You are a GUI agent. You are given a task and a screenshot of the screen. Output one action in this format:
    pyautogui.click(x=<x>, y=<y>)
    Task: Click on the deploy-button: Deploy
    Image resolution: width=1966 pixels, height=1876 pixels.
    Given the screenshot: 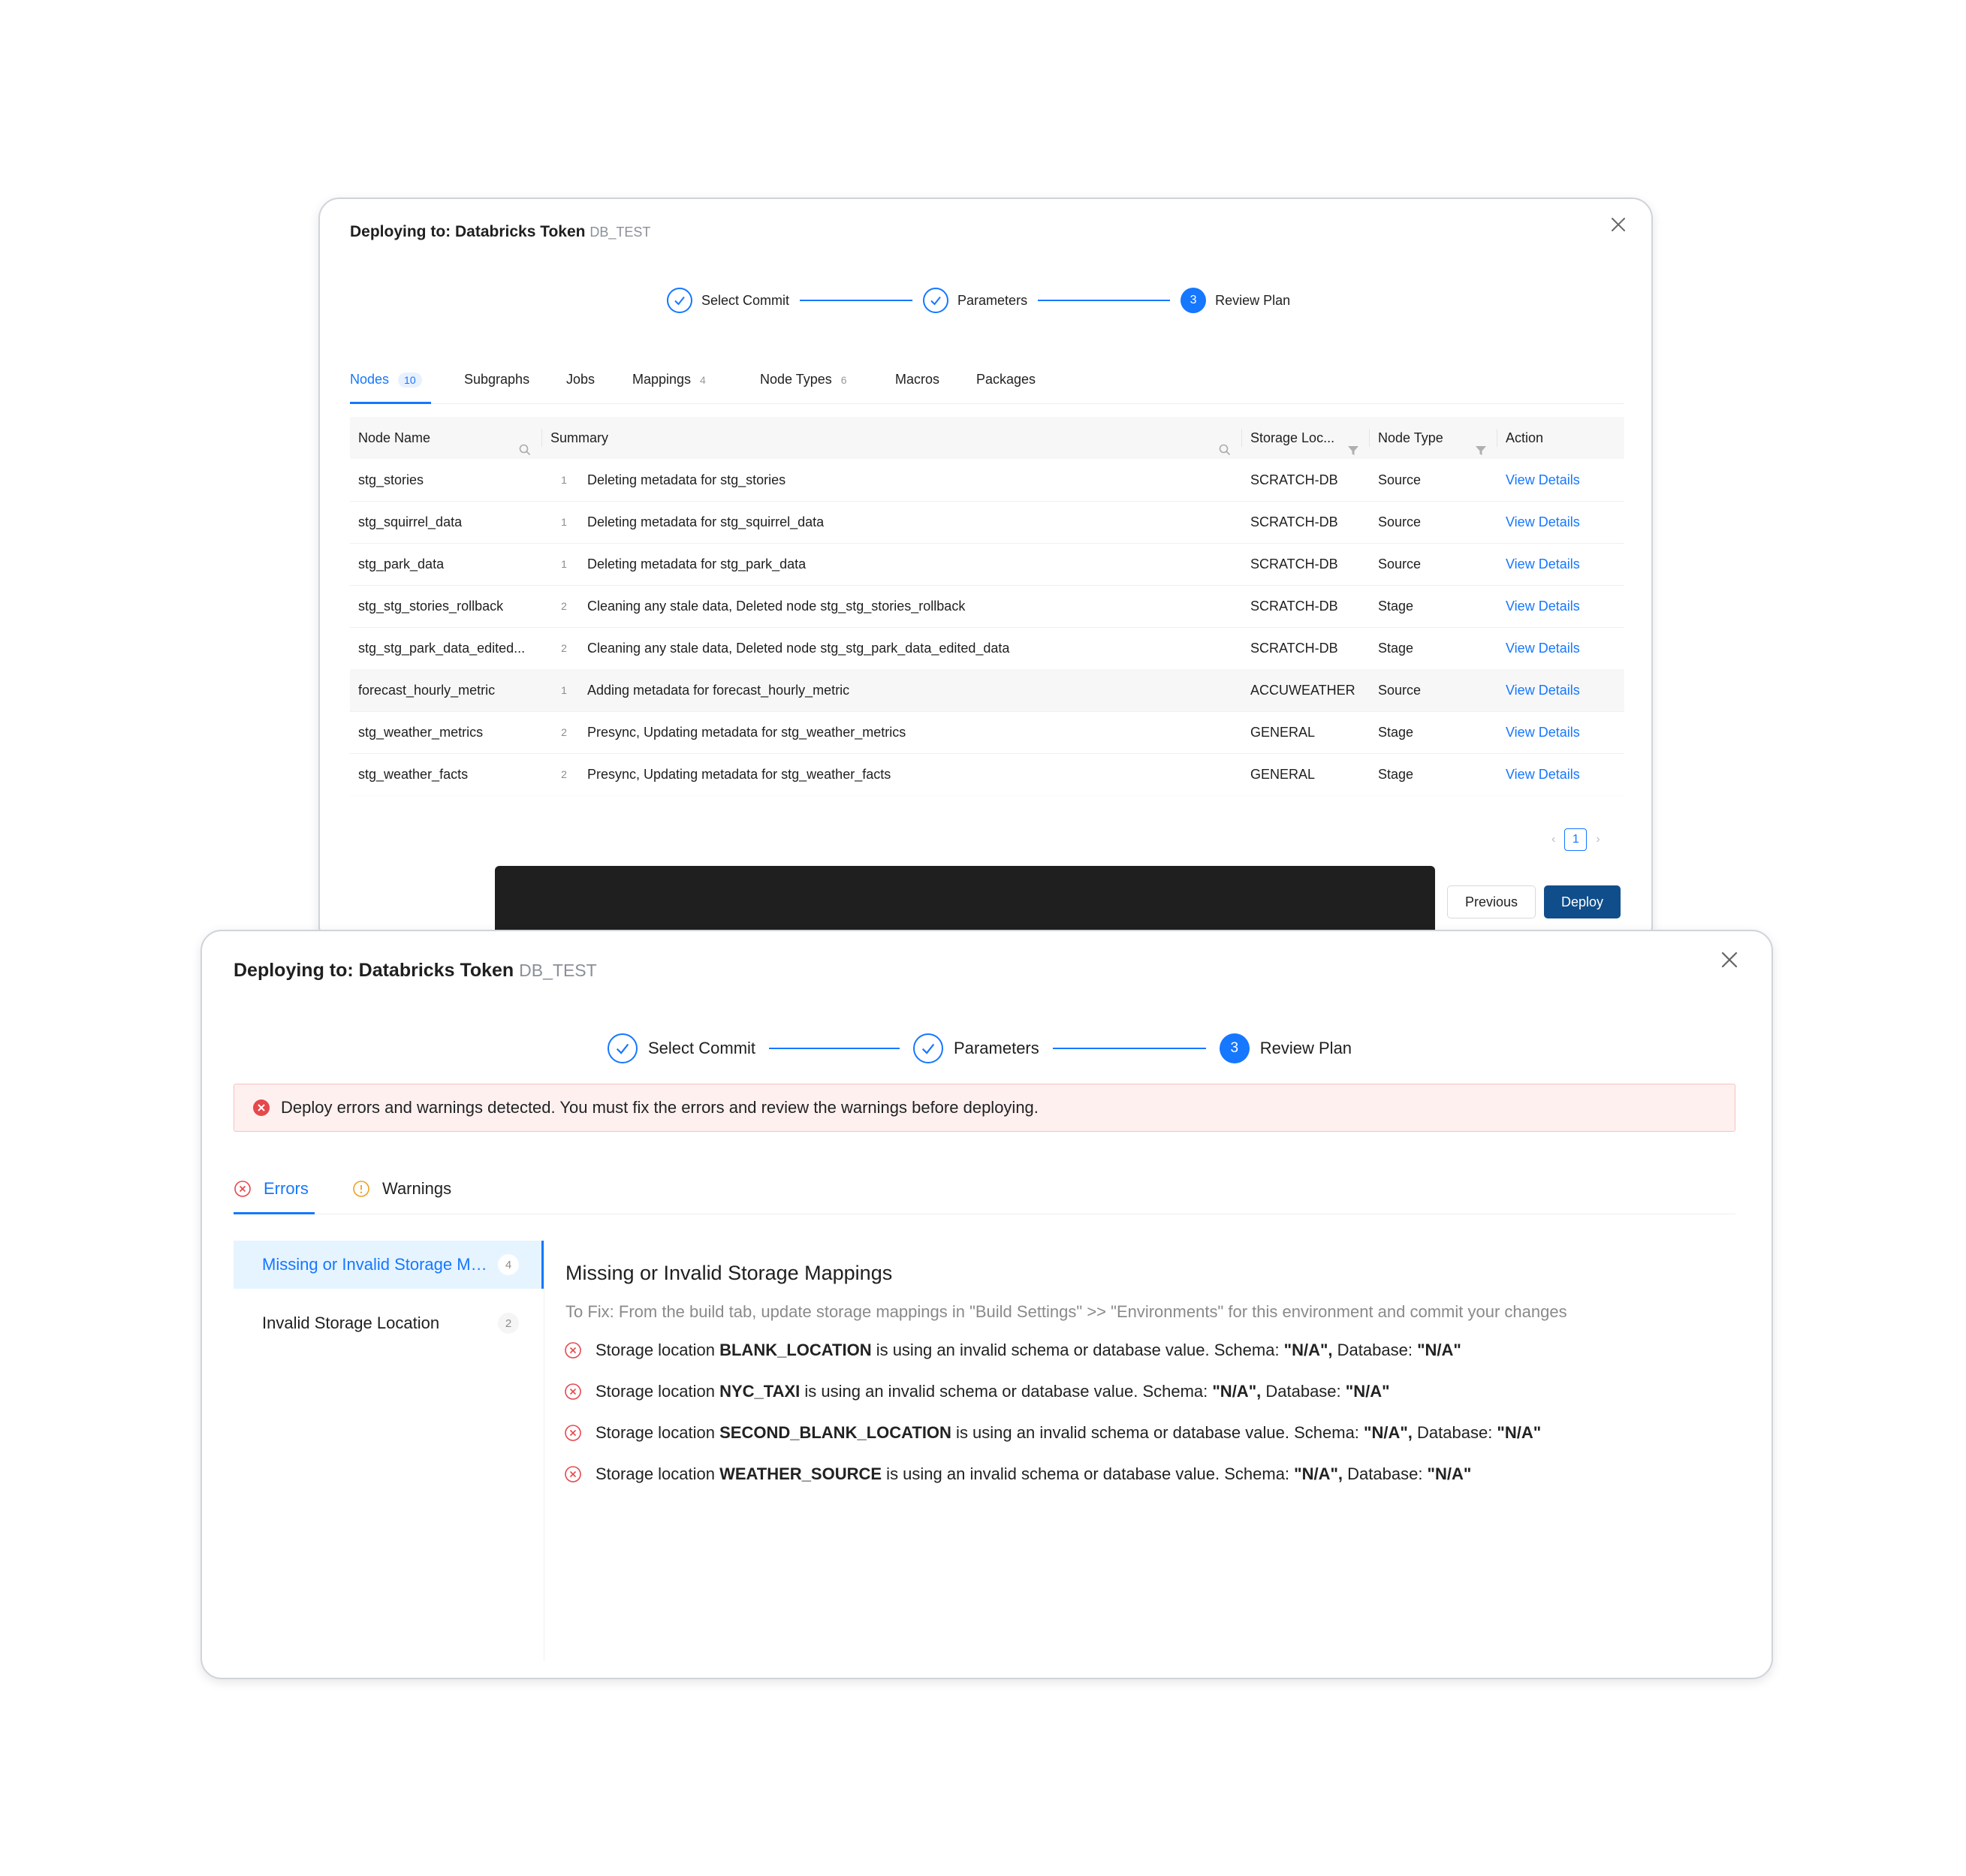 What is the action you would take?
    pyautogui.click(x=1583, y=902)
    